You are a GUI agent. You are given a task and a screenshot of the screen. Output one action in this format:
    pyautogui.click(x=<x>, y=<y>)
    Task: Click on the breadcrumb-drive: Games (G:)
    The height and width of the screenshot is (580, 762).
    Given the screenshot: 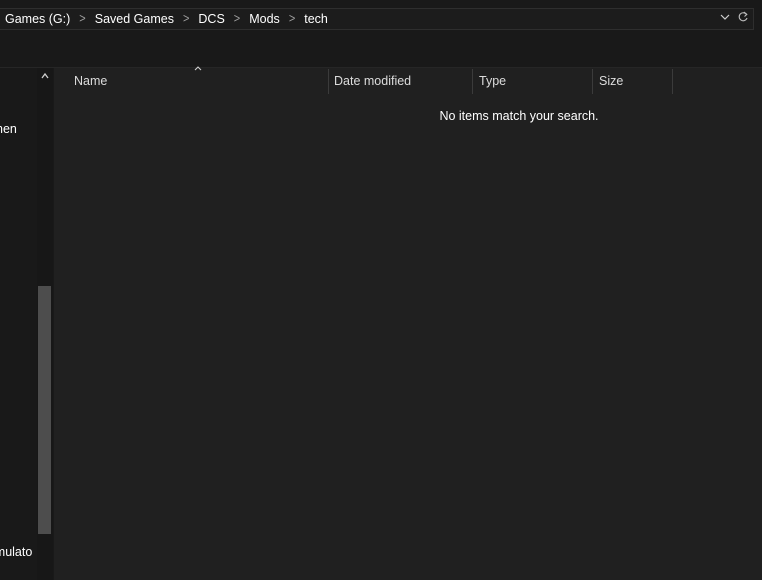 What is the action you would take?
    pyautogui.click(x=37, y=19)
    